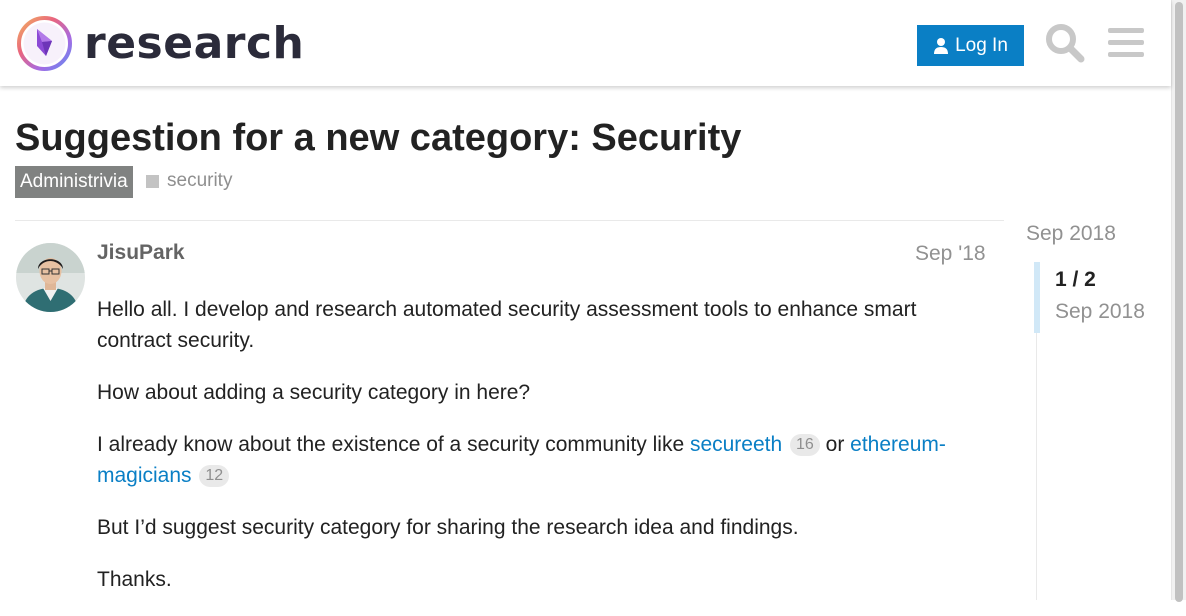  I want to click on link-secureeth: secureeth, so click(736, 444).